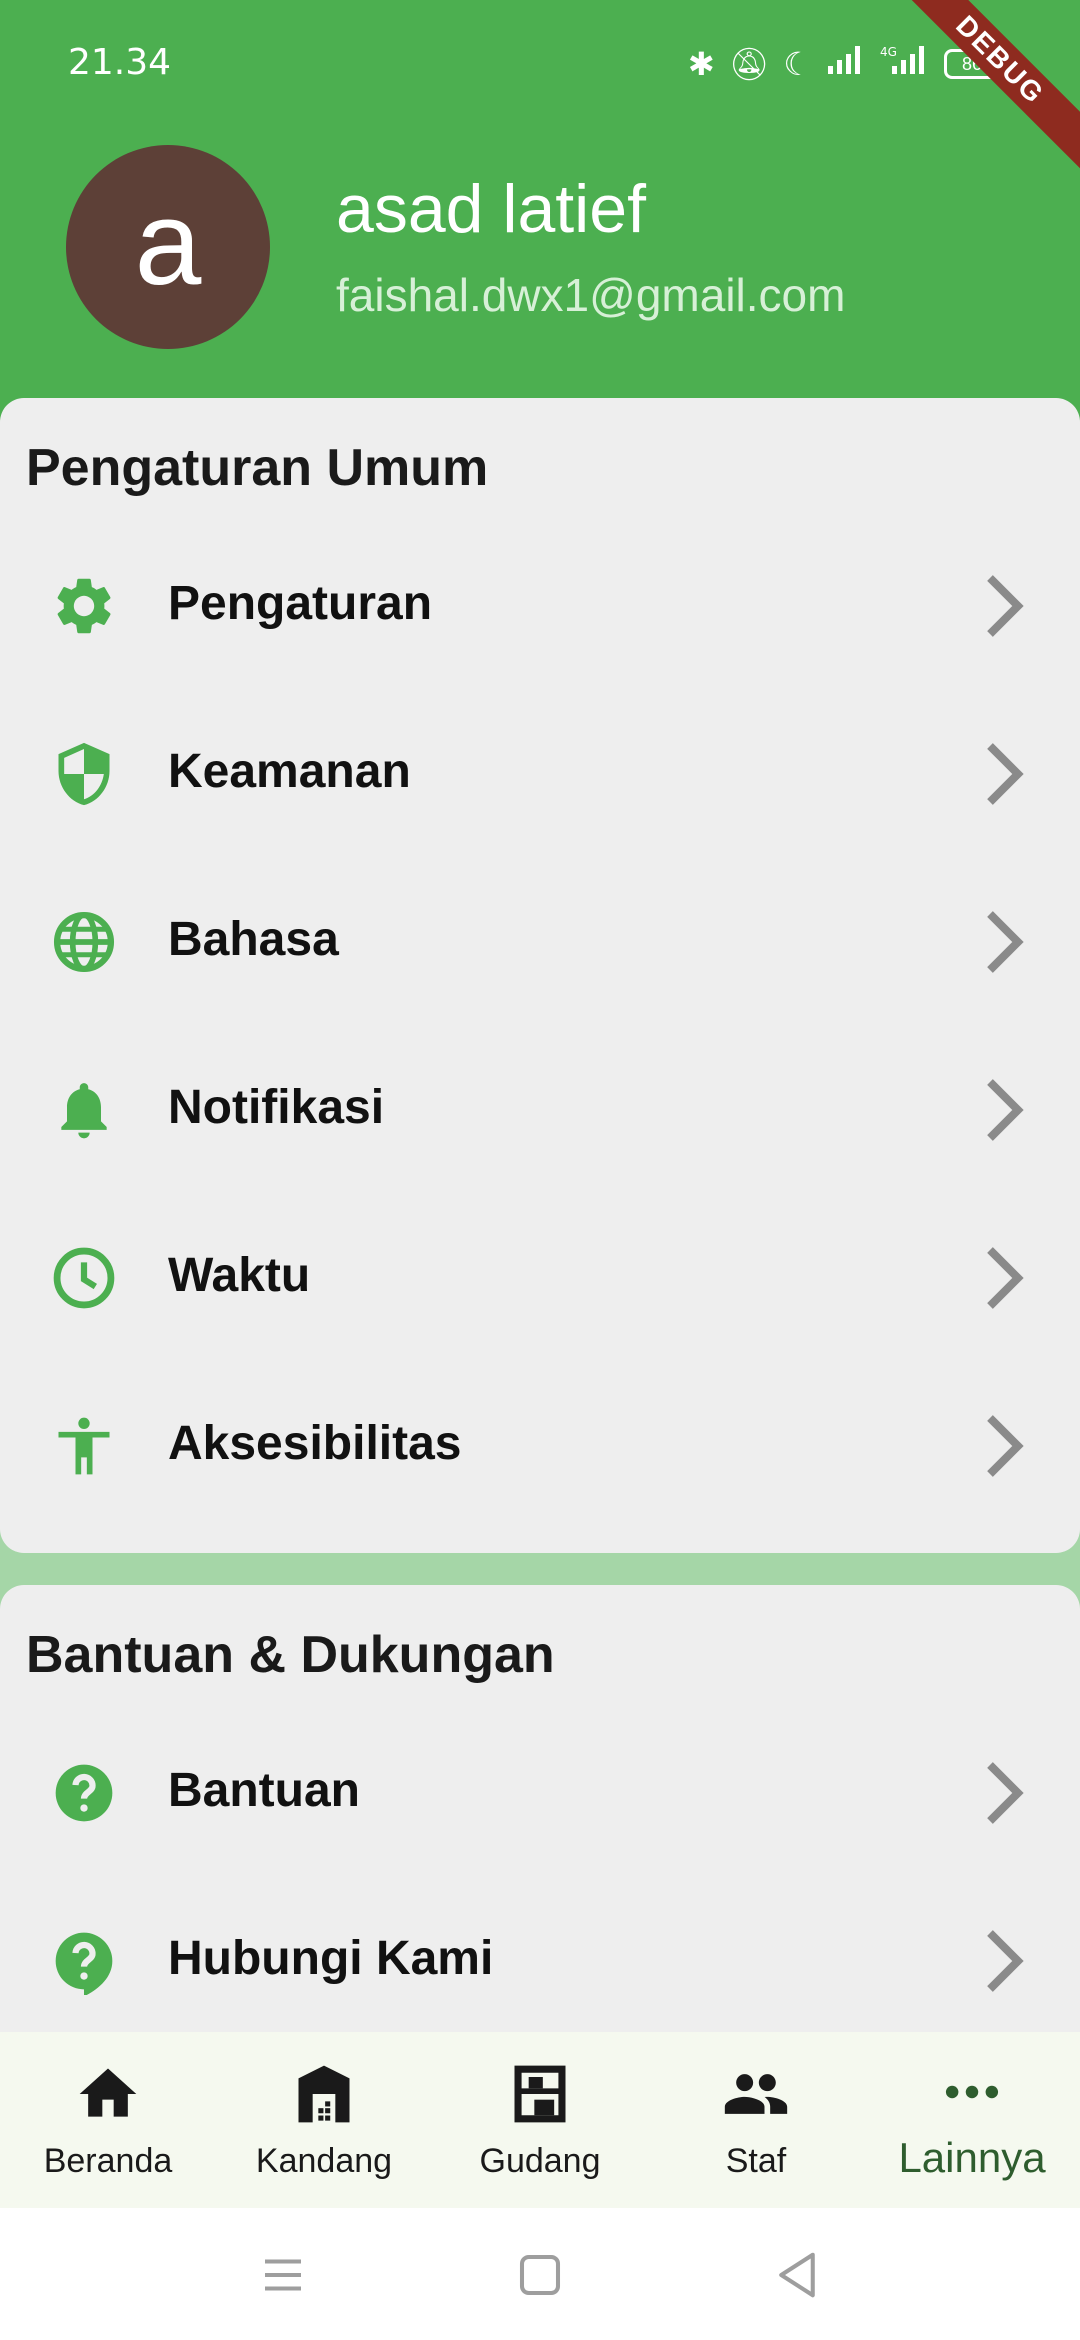 Image resolution: width=1080 pixels, height=2340 pixels. What do you see at coordinates (491, 209) in the screenshot?
I see `user-name: asad latief` at bounding box center [491, 209].